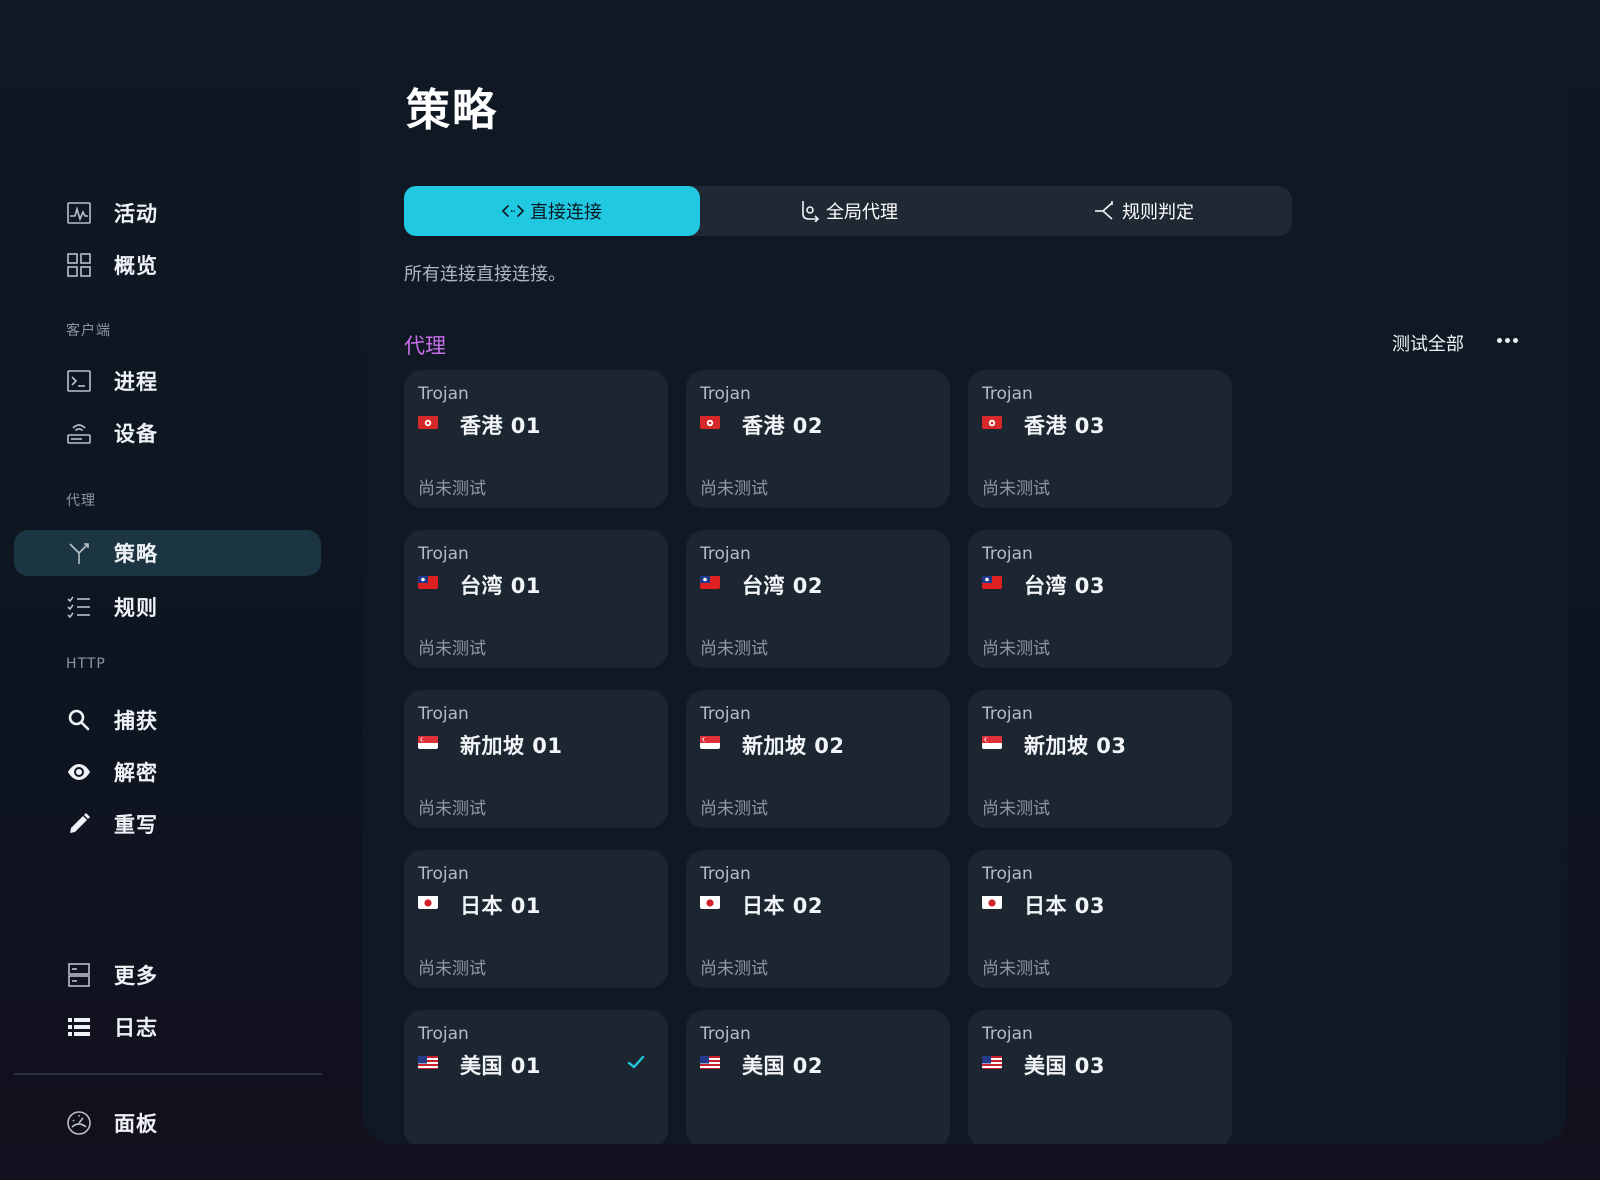 The height and width of the screenshot is (1180, 1600). What do you see at coordinates (79, 824) in the screenshot?
I see `pencil-icon` at bounding box center [79, 824].